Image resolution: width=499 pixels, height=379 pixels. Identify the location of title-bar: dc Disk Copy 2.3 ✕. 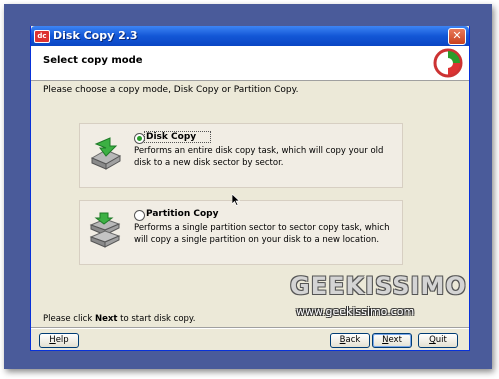
(250, 36).